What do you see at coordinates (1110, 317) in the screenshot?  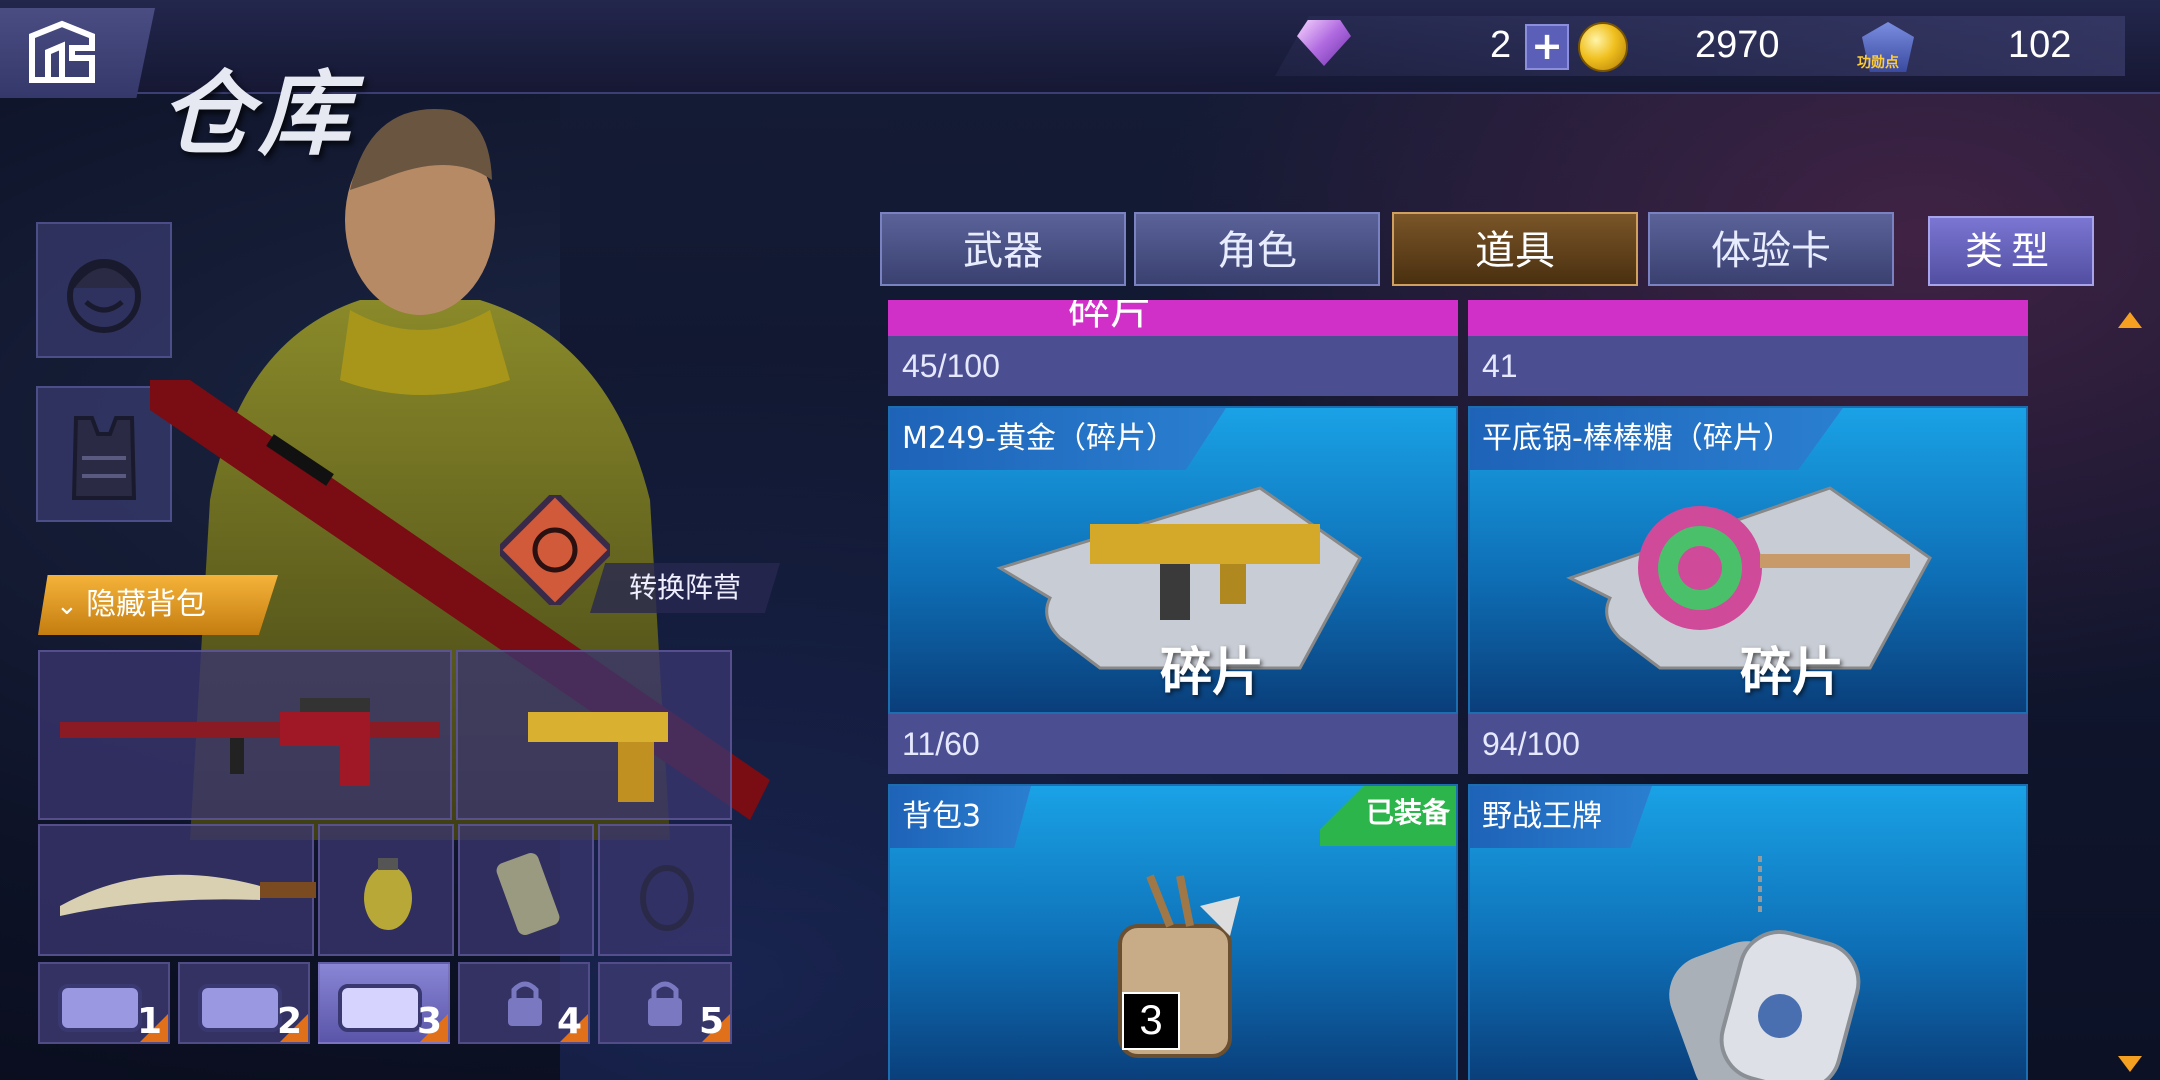 I see `partial-card-title: 碎片` at bounding box center [1110, 317].